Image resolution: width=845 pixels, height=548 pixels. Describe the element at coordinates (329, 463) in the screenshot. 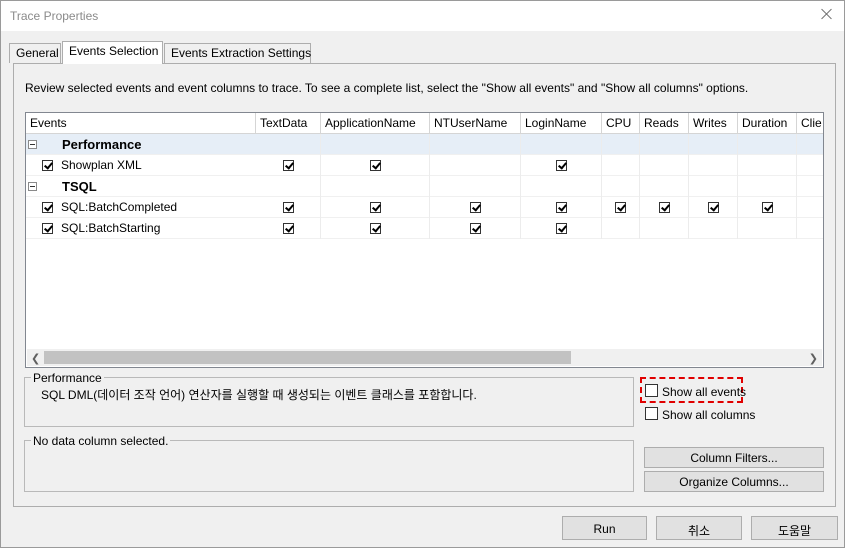

I see `column-info-group: No data column selected.` at that location.